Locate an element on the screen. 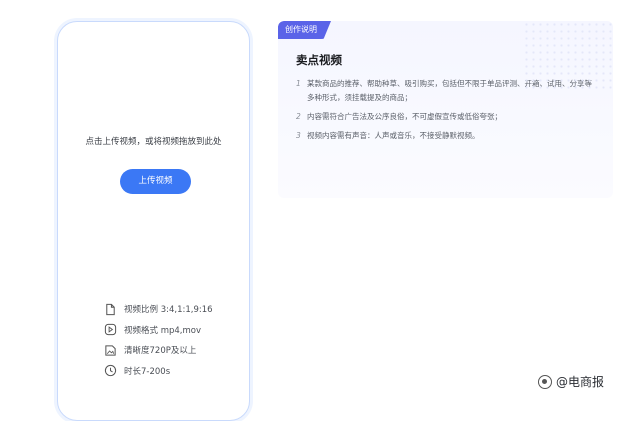 The image size is (640, 421). creation-guide-tag: 创作说明 is located at coordinates (304, 30).